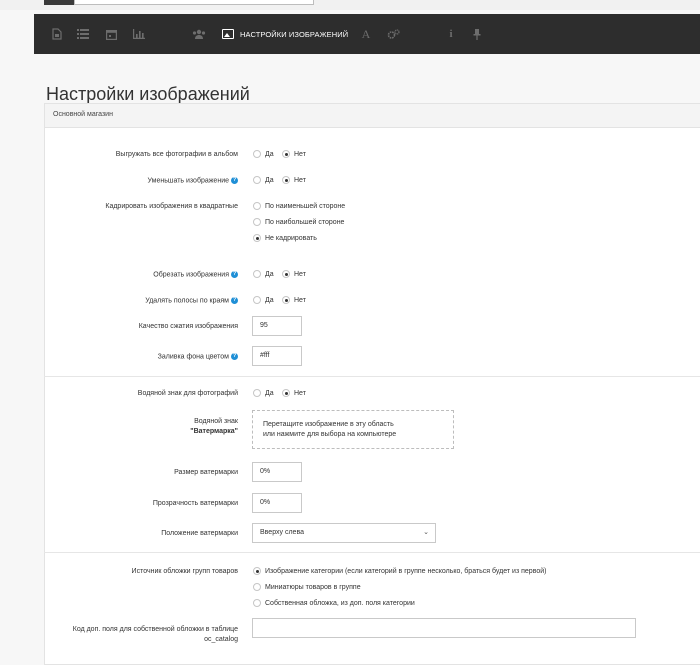 This screenshot has height=665, width=700. Describe the element at coordinates (426, 532) in the screenshot. I see `chevron-down-icon: ⌄` at that location.